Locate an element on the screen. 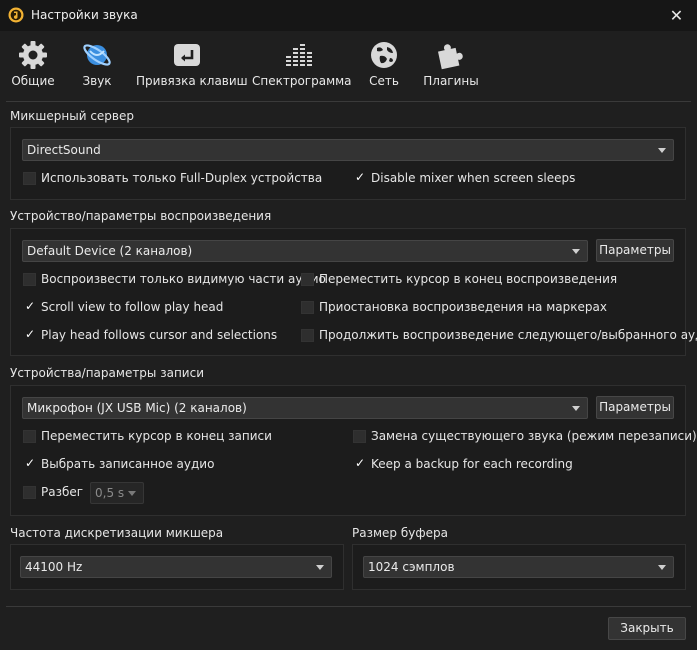 The image size is (697, 650). tab-plugins: Плагины is located at coordinates (451, 63).